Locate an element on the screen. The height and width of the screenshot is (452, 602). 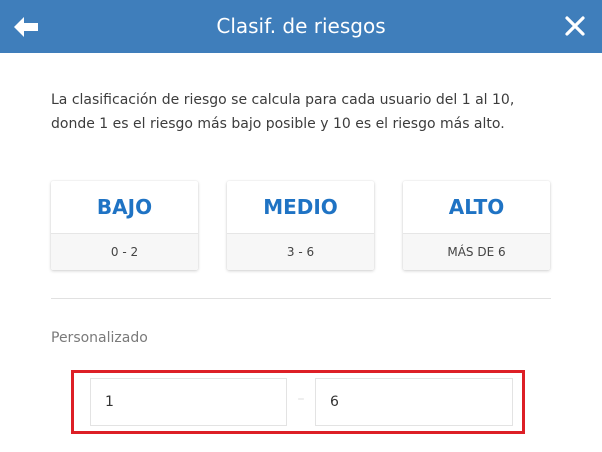
close-icon is located at coordinates (575, 26).